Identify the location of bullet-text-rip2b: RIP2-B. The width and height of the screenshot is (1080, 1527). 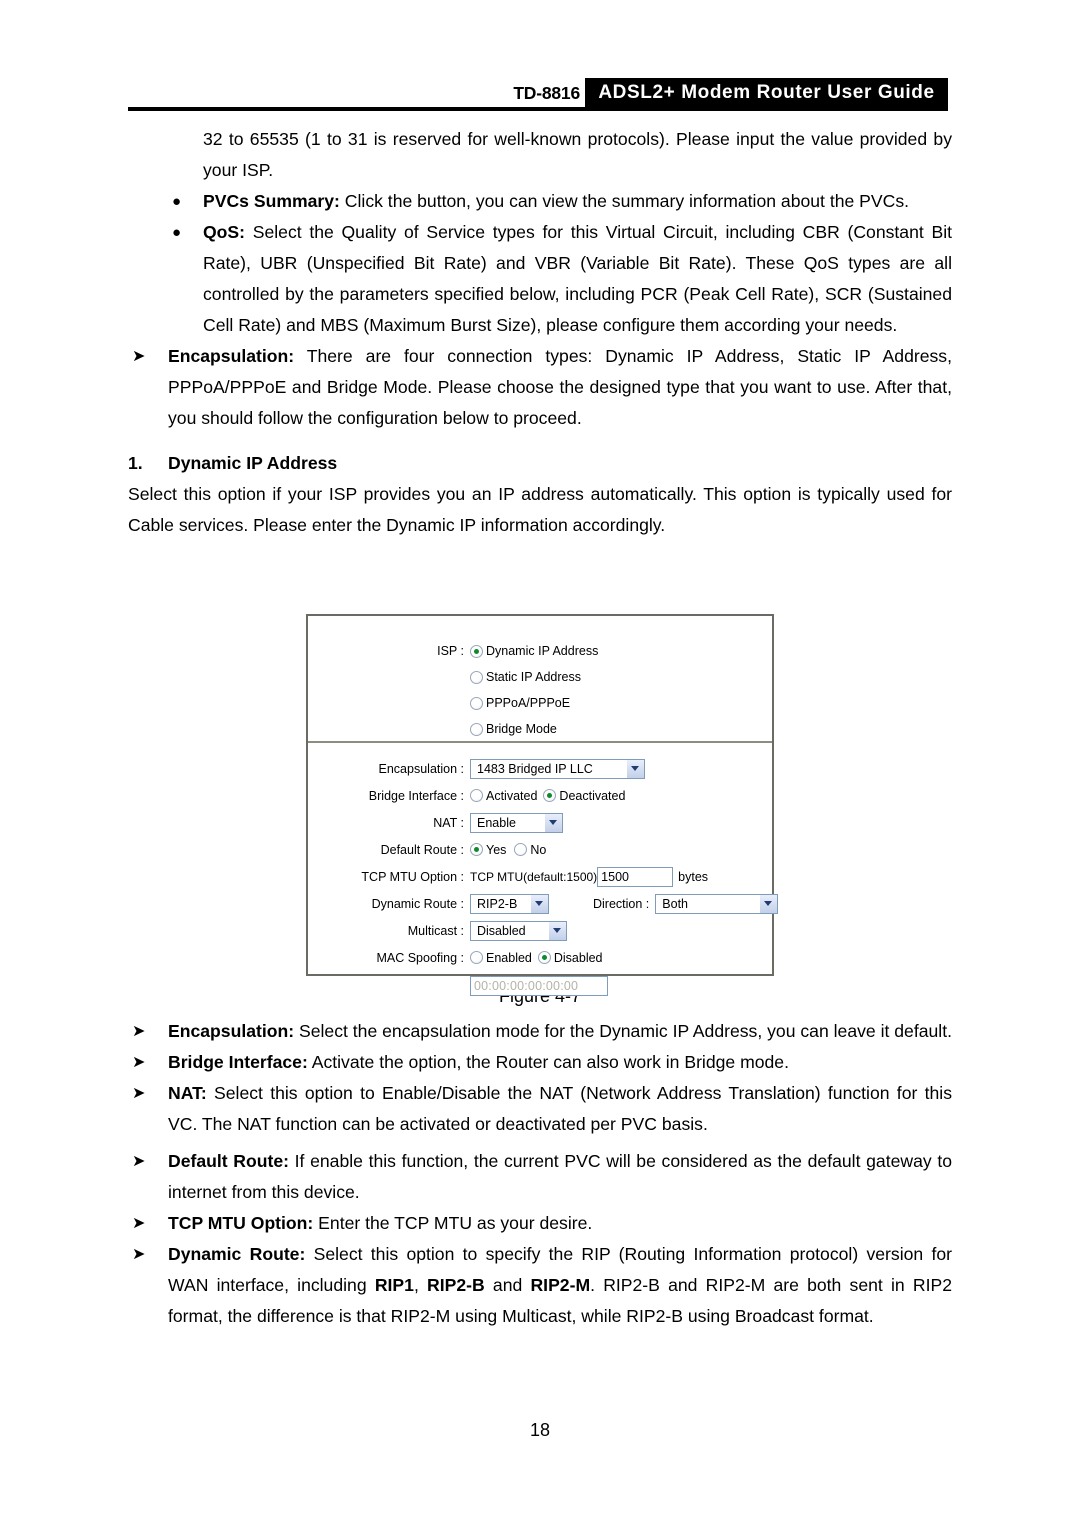
(456, 1285).